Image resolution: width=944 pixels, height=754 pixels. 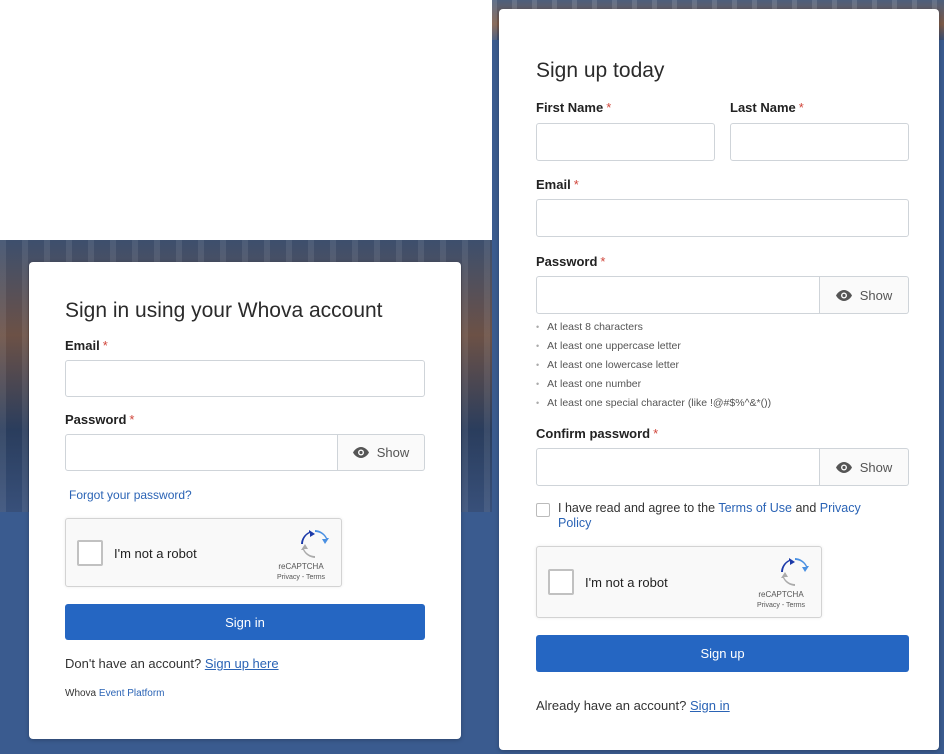 What do you see at coordinates (710, 705) in the screenshot?
I see `signin-link: Sign in` at bounding box center [710, 705].